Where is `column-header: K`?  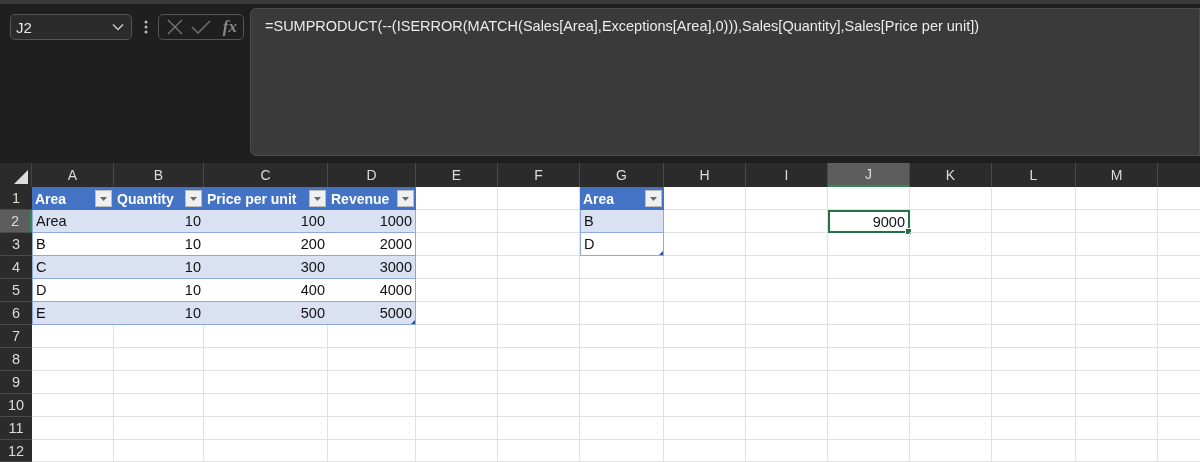
column-header: K is located at coordinates (951, 175).